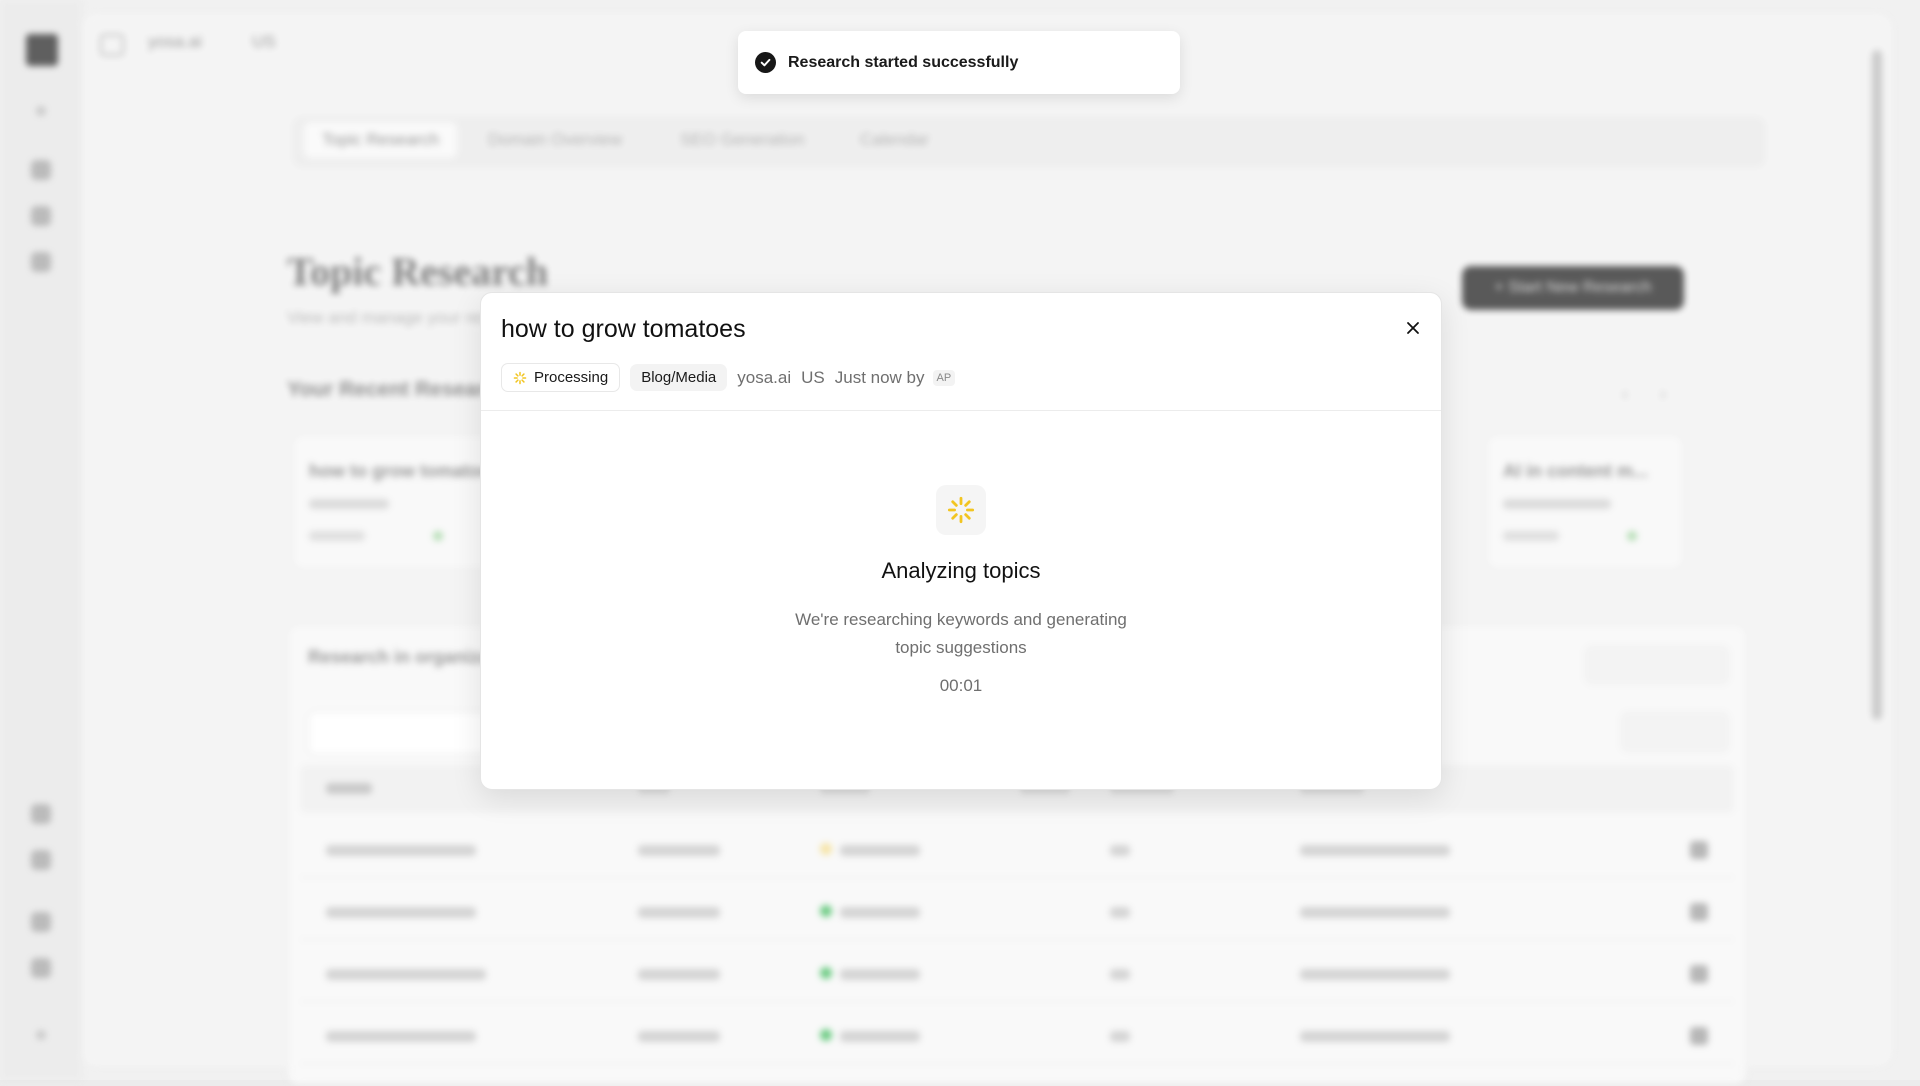 The height and width of the screenshot is (1086, 1920). What do you see at coordinates (571, 377) in the screenshot?
I see `status-label: Processing` at bounding box center [571, 377].